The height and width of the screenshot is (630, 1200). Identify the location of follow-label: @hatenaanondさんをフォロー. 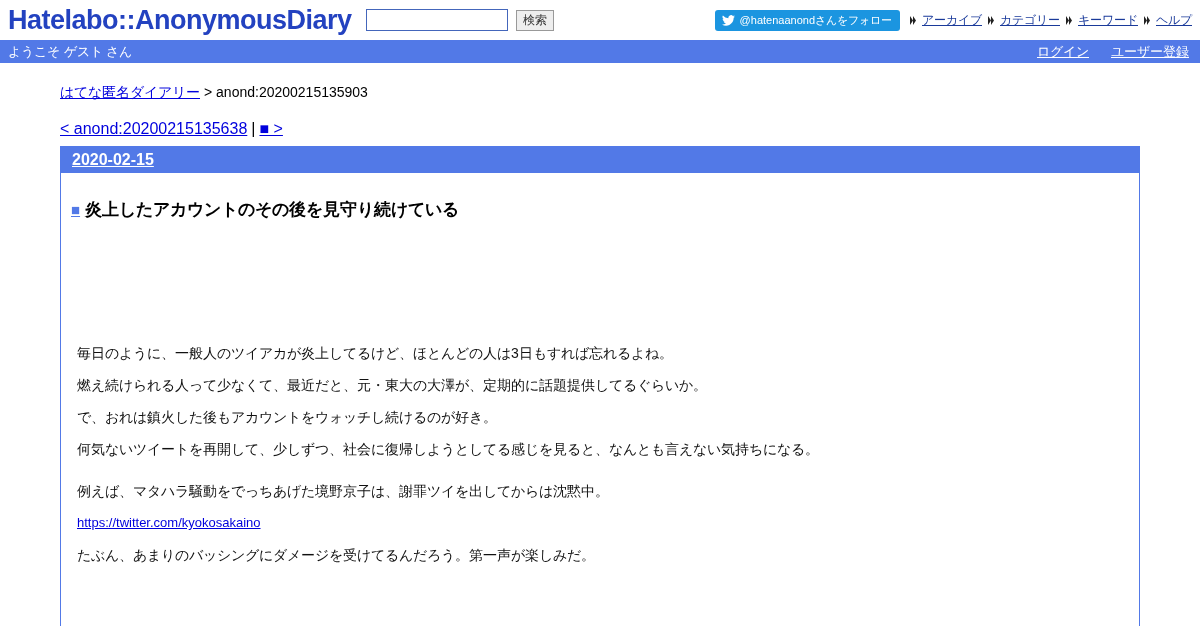
(815, 20).